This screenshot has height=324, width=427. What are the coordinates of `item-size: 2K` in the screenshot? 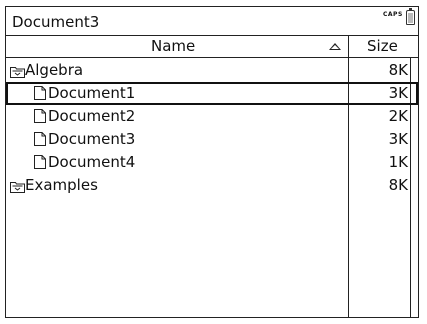 It's located at (398, 116).